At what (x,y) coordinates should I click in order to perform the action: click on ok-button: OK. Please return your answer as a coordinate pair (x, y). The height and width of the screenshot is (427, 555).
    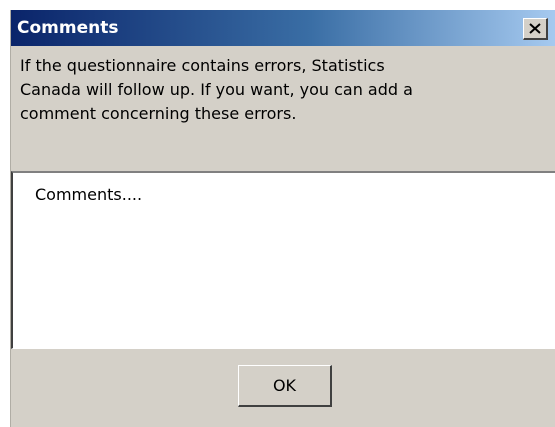
    Looking at the image, I should click on (285, 386).